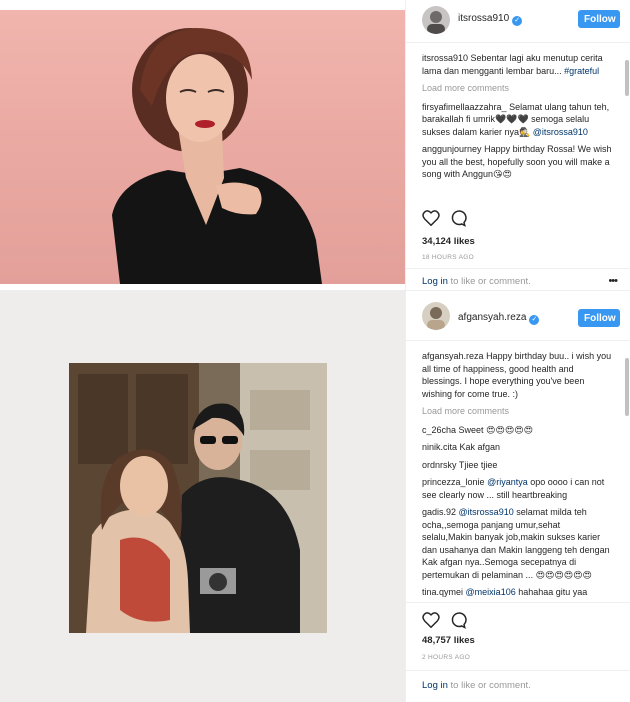 Image resolution: width=630 pixels, height=702 pixels. Describe the element at coordinates (217, 156) in the screenshot. I see `woman-portrait-image` at that location.